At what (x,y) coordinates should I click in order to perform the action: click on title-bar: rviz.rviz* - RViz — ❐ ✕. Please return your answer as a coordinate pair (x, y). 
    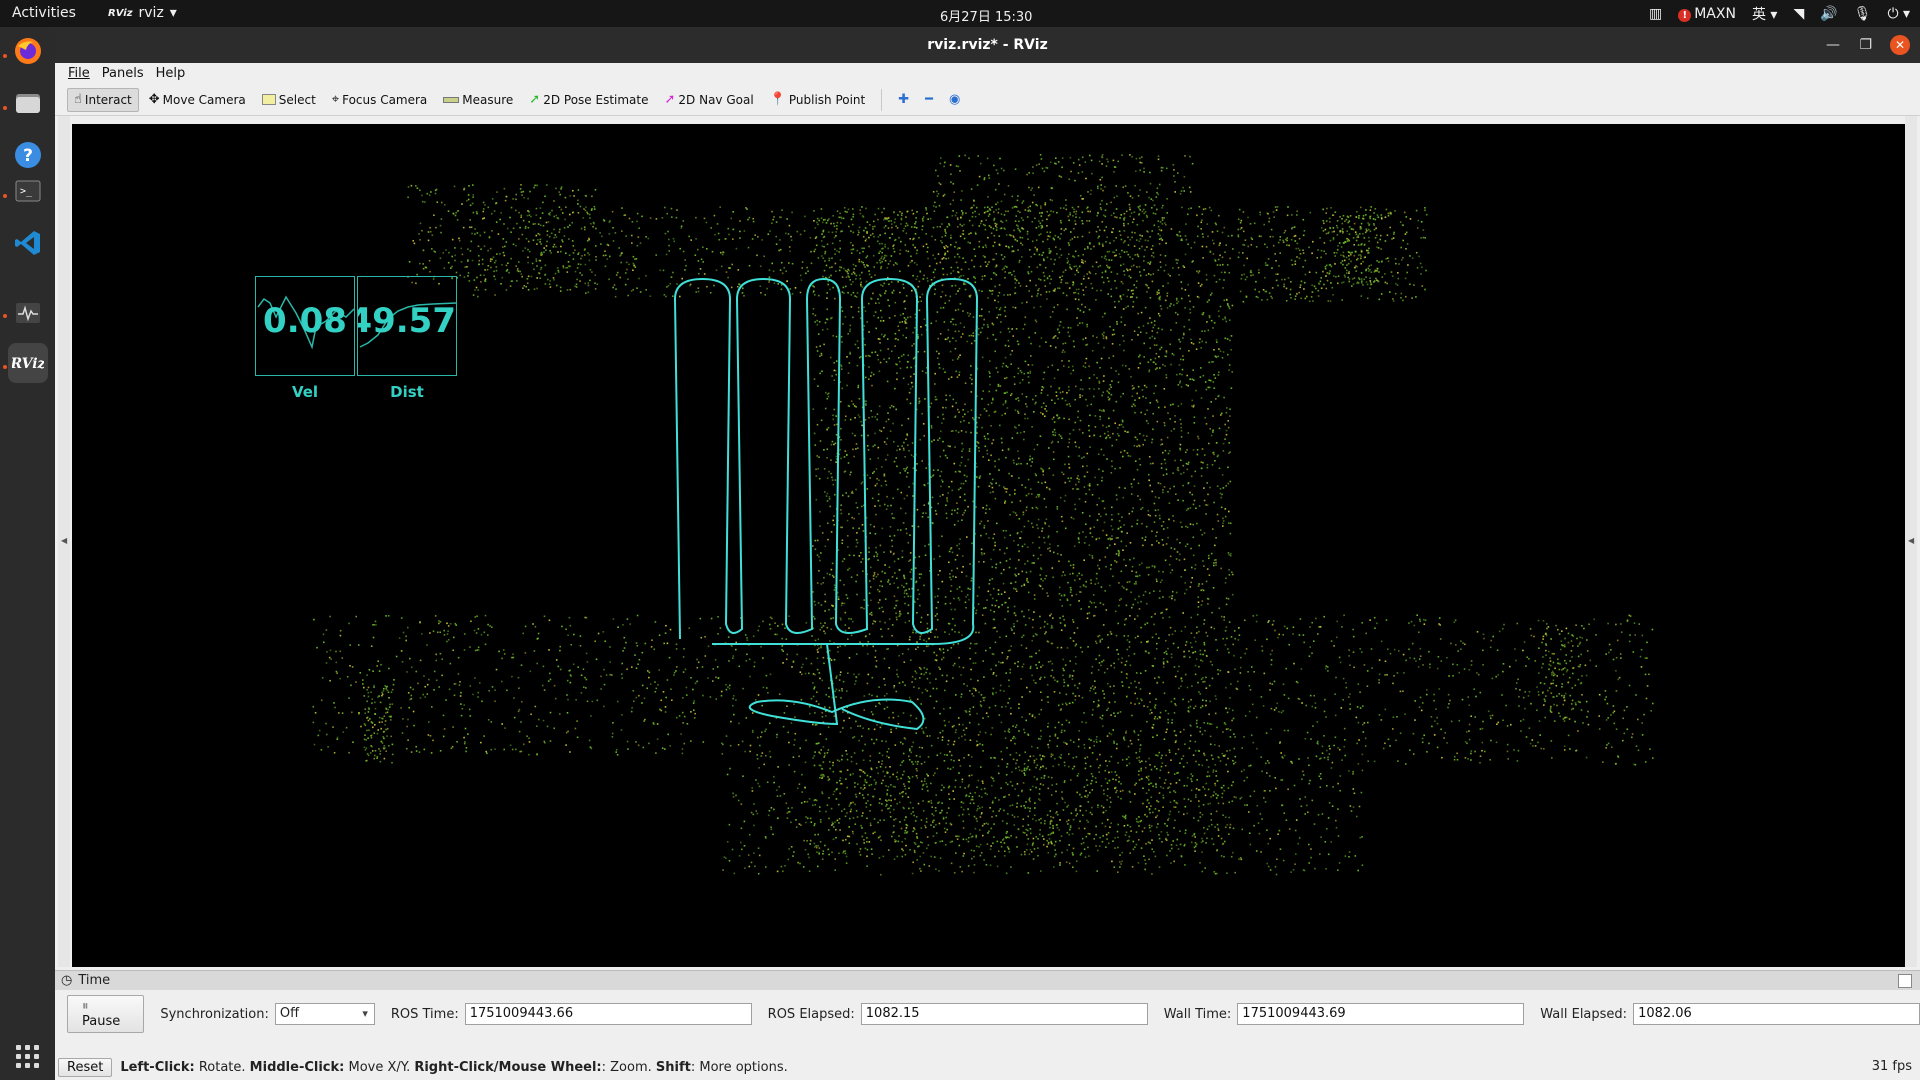
    Looking at the image, I should click on (987, 45).